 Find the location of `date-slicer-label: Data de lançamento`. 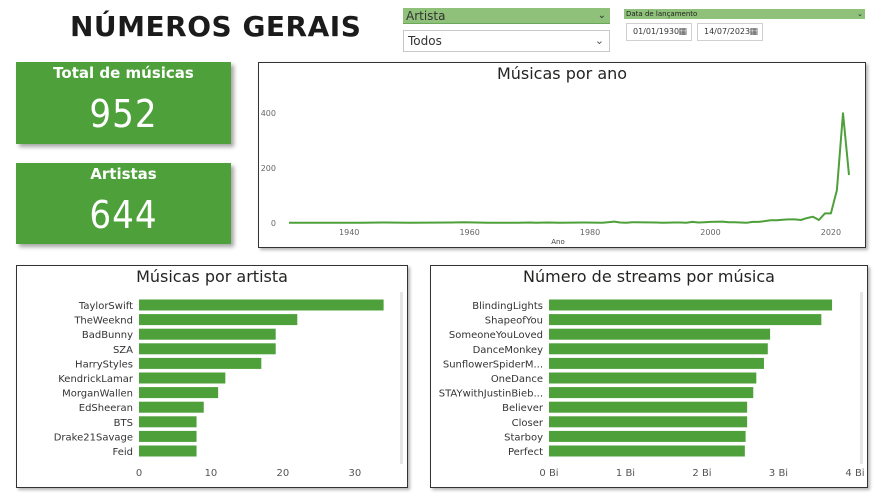

date-slicer-label: Data de lançamento is located at coordinates (662, 14).